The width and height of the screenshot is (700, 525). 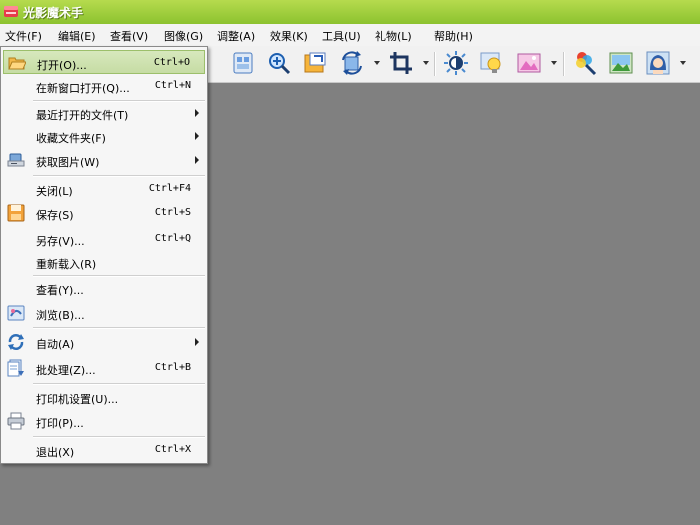 I want to click on menu-item-exit: 退出(X) Ctrl+X, so click(x=104, y=450).